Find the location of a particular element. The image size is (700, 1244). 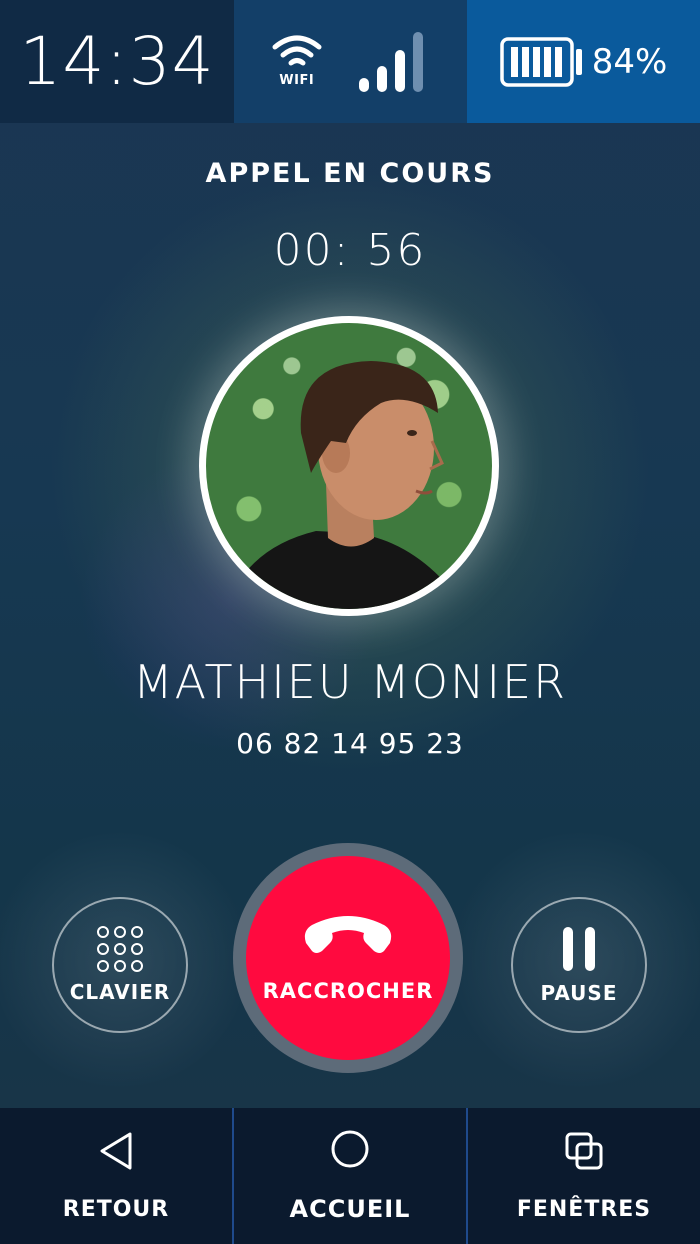

home-circle-icon is located at coordinates (350, 1149).